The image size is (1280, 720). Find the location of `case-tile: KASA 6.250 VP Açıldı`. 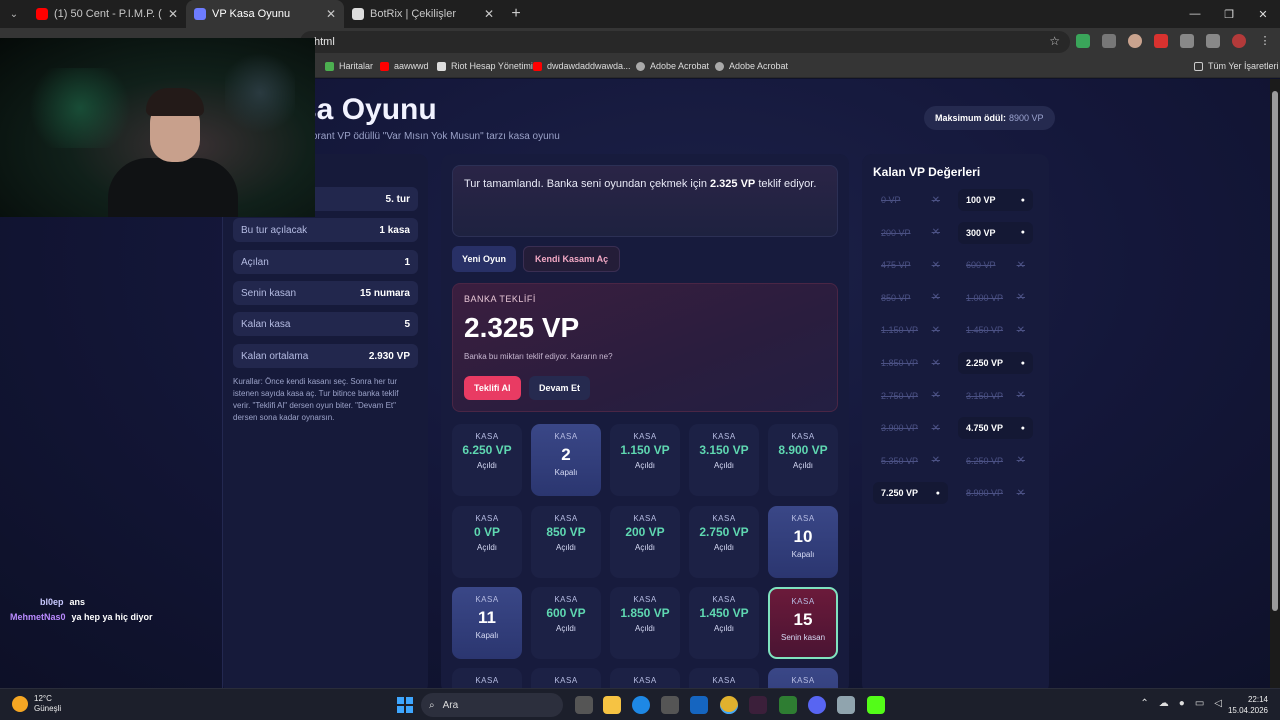

case-tile: KASA 6.250 VP Açıldı is located at coordinates (487, 460).